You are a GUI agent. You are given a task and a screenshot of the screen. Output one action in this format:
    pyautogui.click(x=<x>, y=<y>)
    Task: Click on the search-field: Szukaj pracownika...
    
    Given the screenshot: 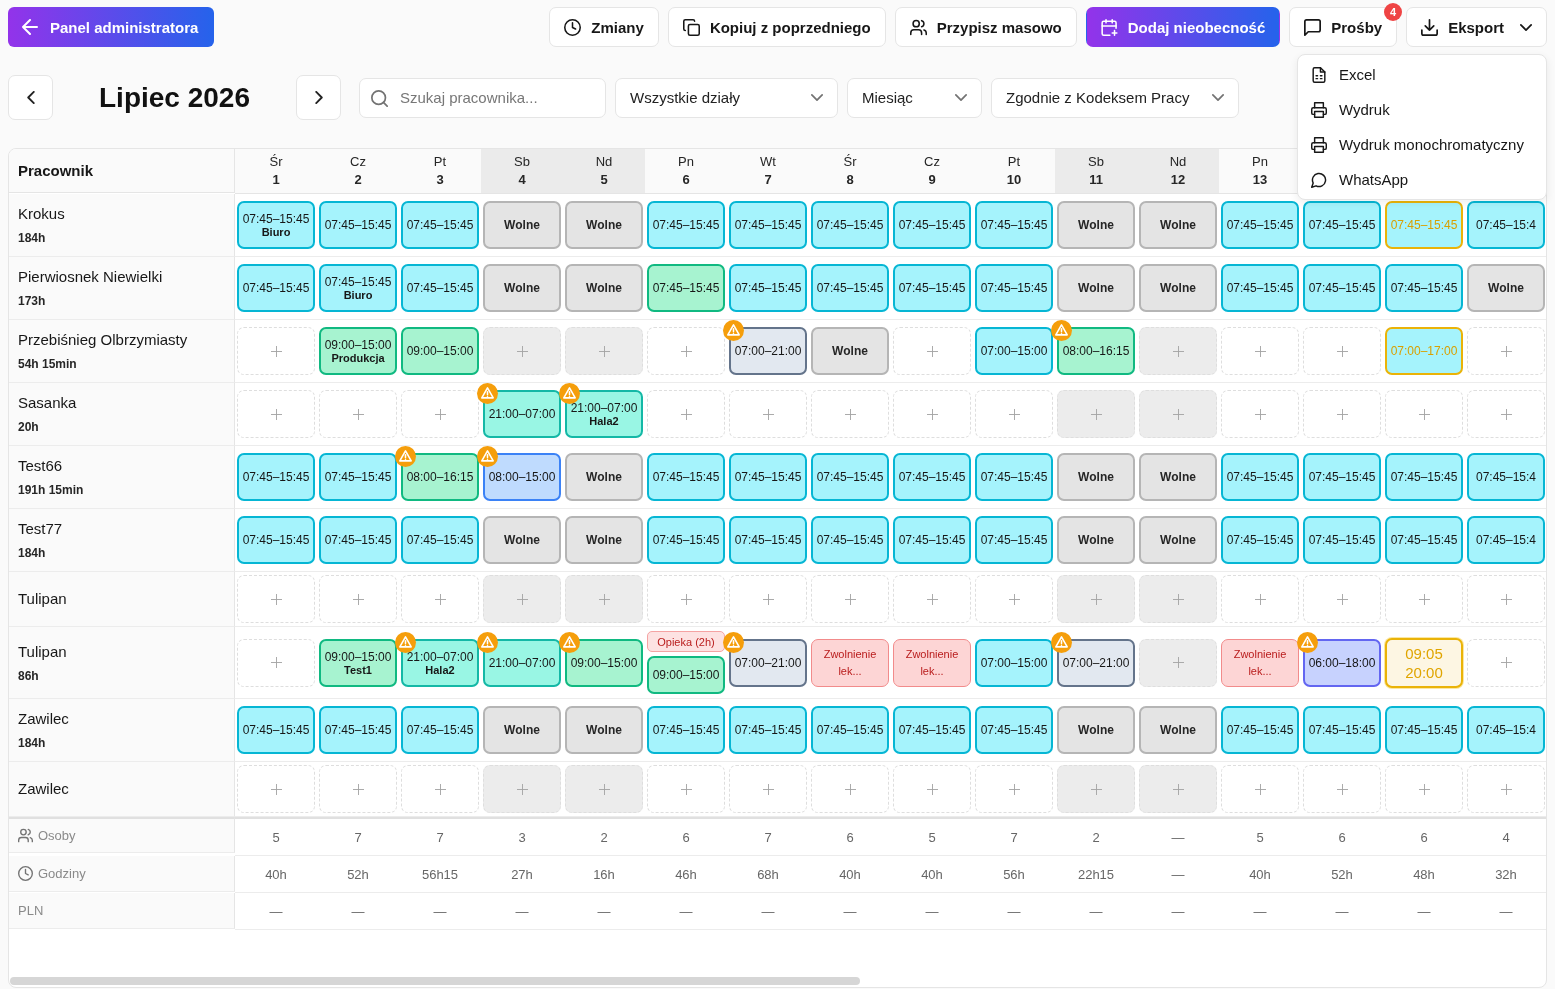 What is the action you would take?
    pyautogui.click(x=482, y=97)
    